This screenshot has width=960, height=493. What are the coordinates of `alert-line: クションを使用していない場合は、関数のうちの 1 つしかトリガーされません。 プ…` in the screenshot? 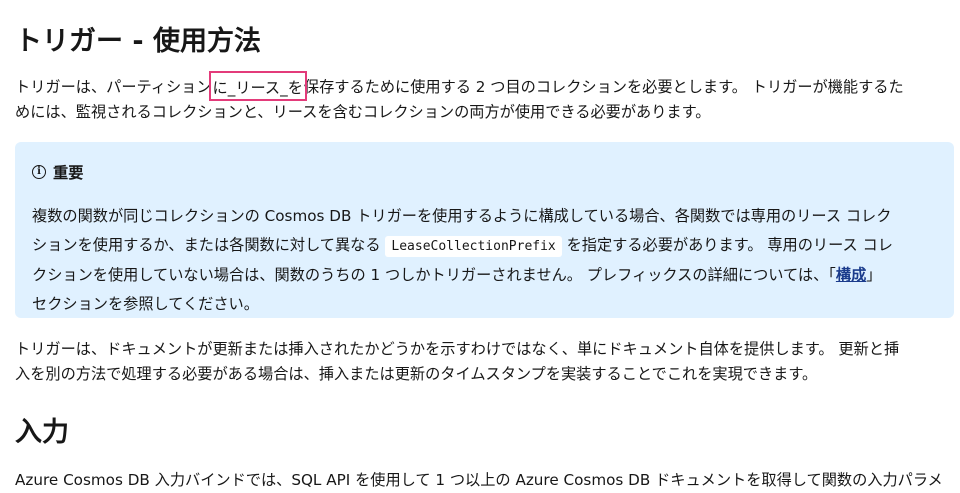 It's located at (457, 275).